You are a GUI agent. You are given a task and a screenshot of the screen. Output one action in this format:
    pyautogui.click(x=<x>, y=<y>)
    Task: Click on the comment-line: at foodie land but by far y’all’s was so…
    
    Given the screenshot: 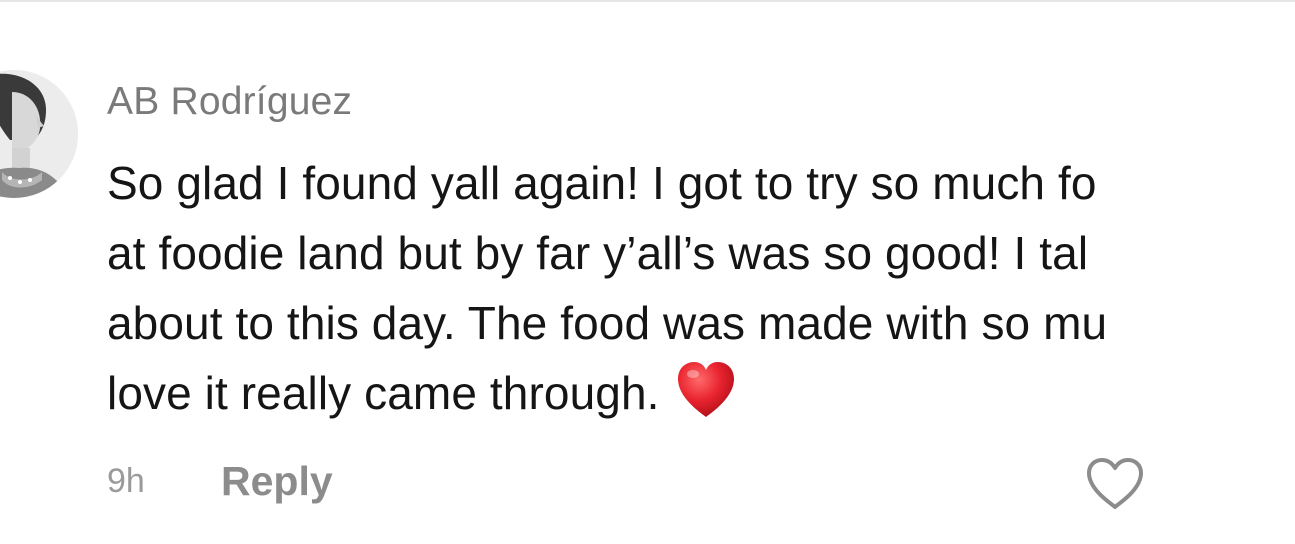 What is the action you would take?
    pyautogui.click(x=598, y=253)
    